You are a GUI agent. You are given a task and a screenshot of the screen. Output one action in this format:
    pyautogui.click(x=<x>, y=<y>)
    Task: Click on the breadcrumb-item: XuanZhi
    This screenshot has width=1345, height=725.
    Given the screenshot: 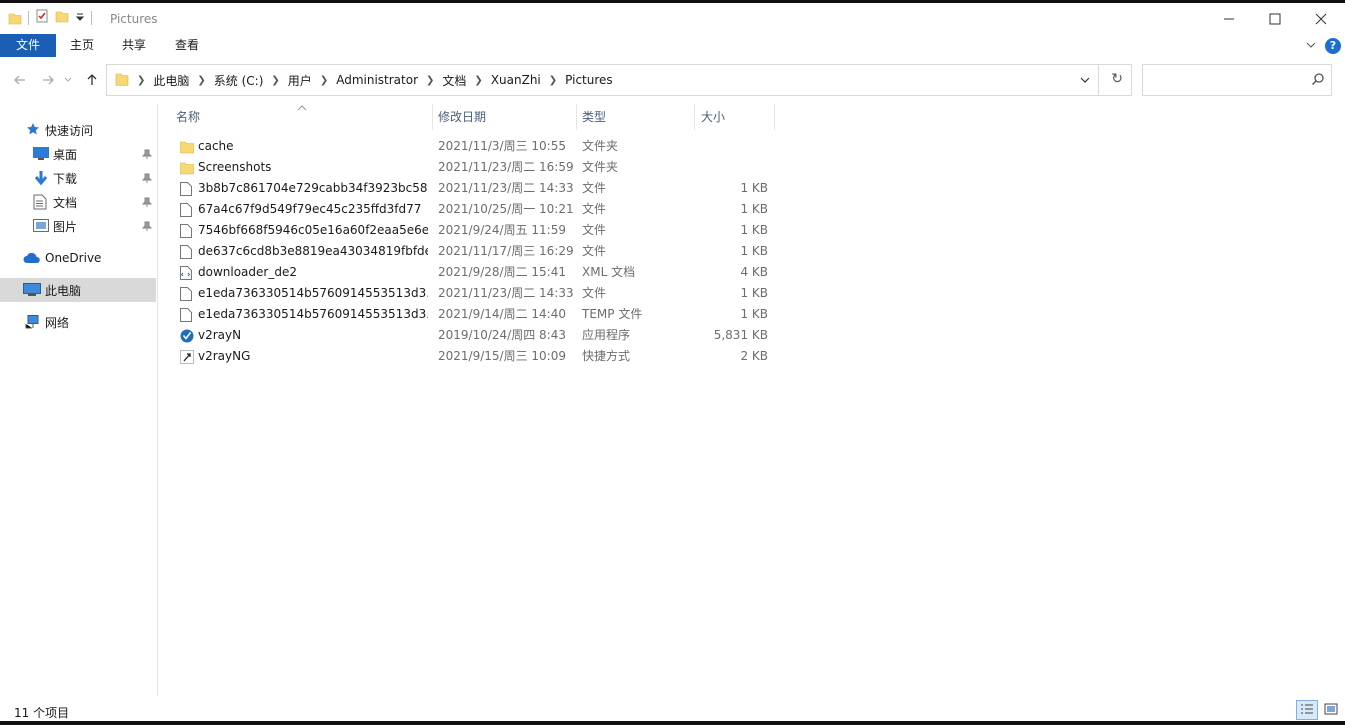 What is the action you would take?
    pyautogui.click(x=516, y=80)
    